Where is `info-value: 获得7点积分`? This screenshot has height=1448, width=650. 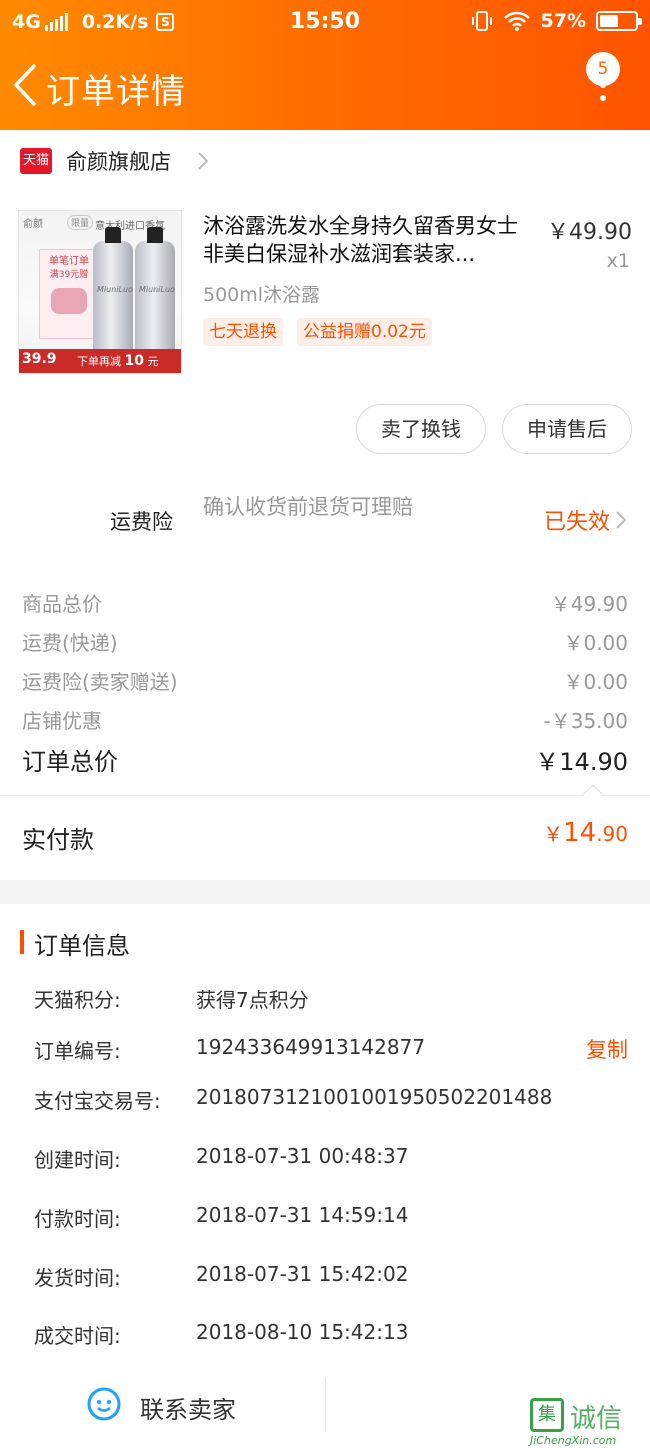 info-value: 获得7点积分 is located at coordinates (252, 1000).